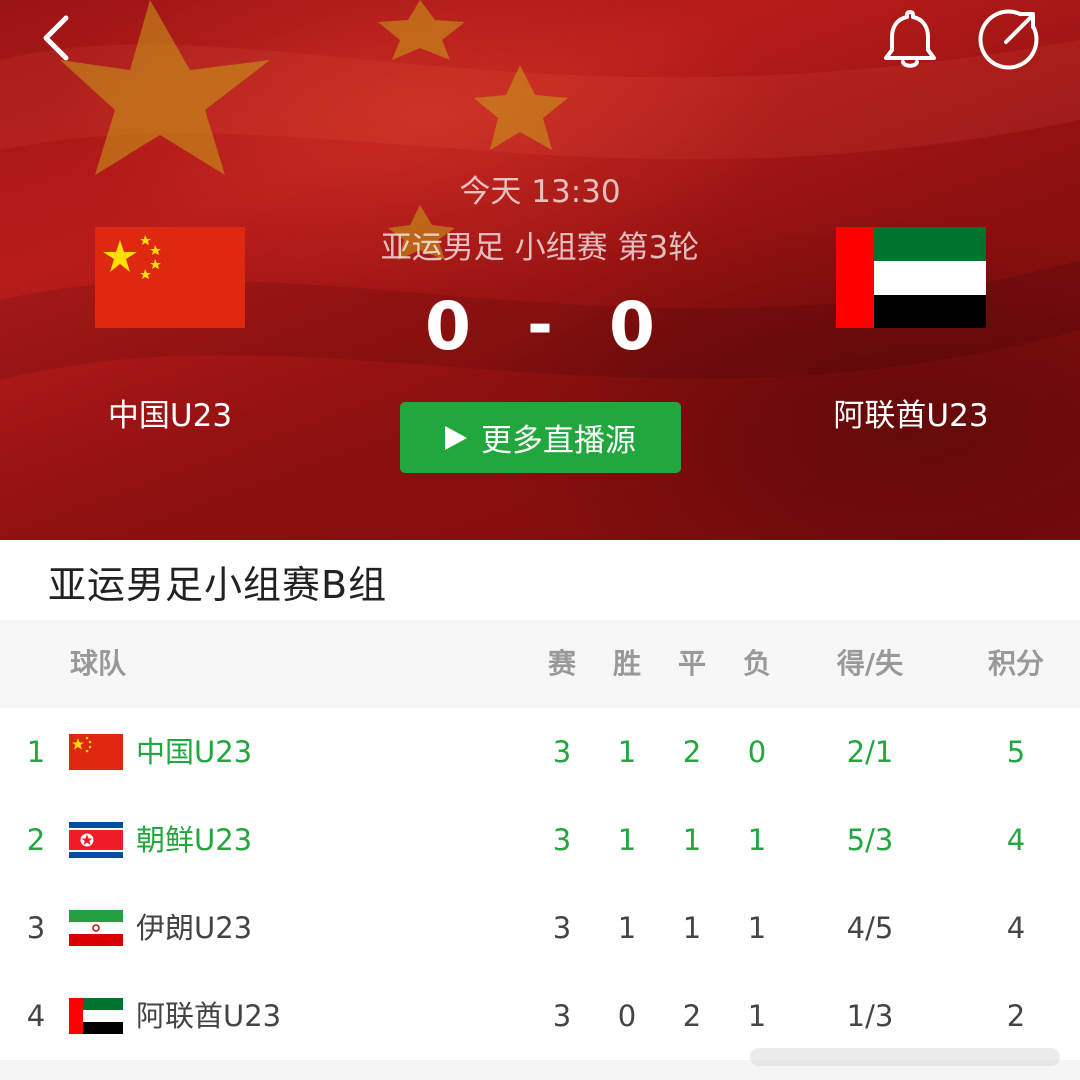 The height and width of the screenshot is (1080, 1080). Describe the element at coordinates (1016, 1016) in the screenshot. I see `points: 2` at that location.